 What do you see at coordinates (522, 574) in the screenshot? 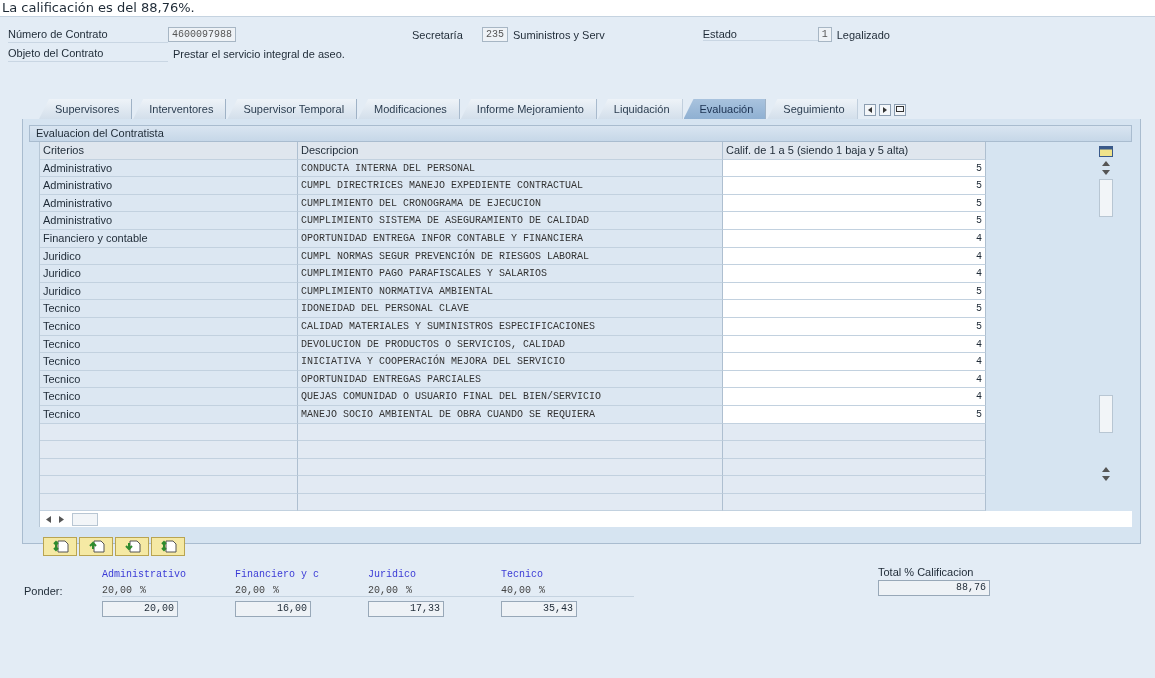
I see `category-name: Tecnico` at bounding box center [522, 574].